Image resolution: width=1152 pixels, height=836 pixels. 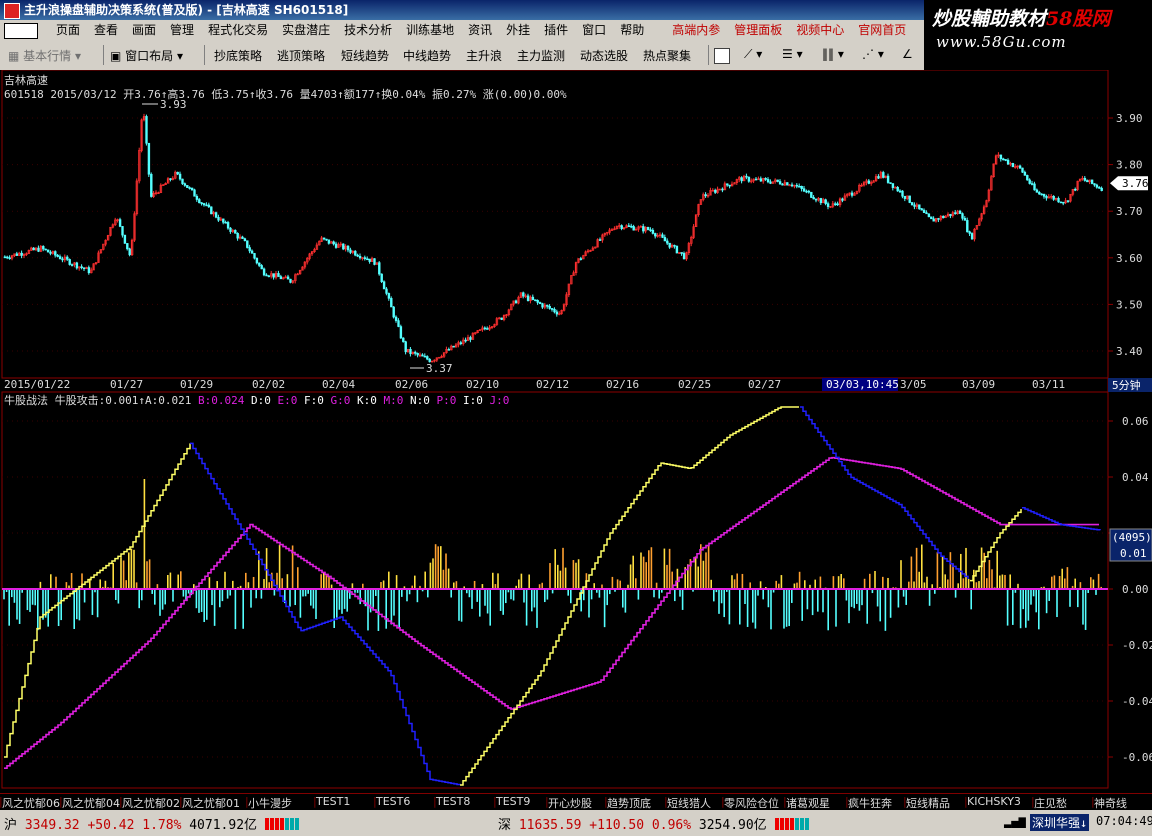 I want to click on date-tick-label: 03/09, so click(x=978, y=384).